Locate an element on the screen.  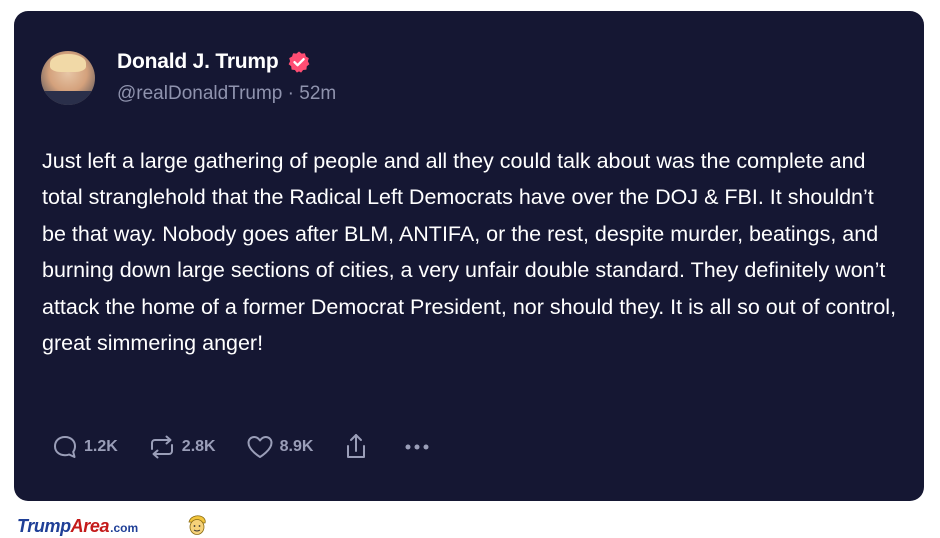
like-icon is located at coordinates (260, 447).